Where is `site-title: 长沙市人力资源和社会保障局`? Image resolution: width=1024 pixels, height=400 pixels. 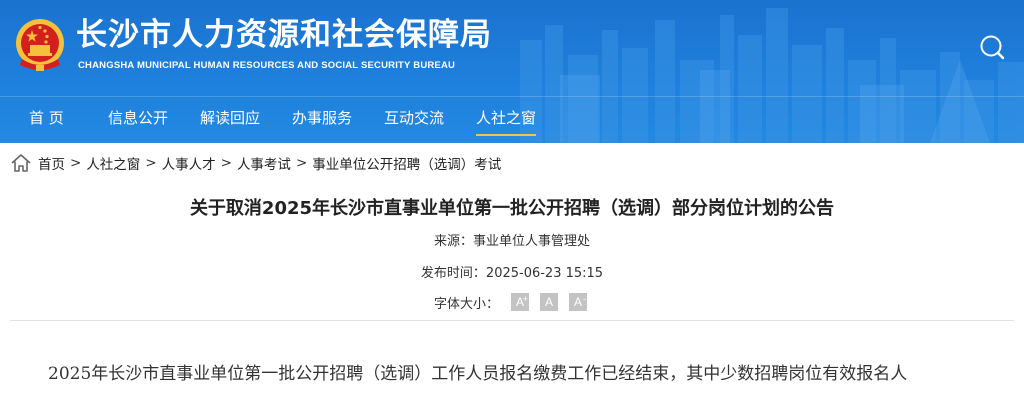 site-title: 长沙市人力资源和社会保障局 is located at coordinates (284, 35).